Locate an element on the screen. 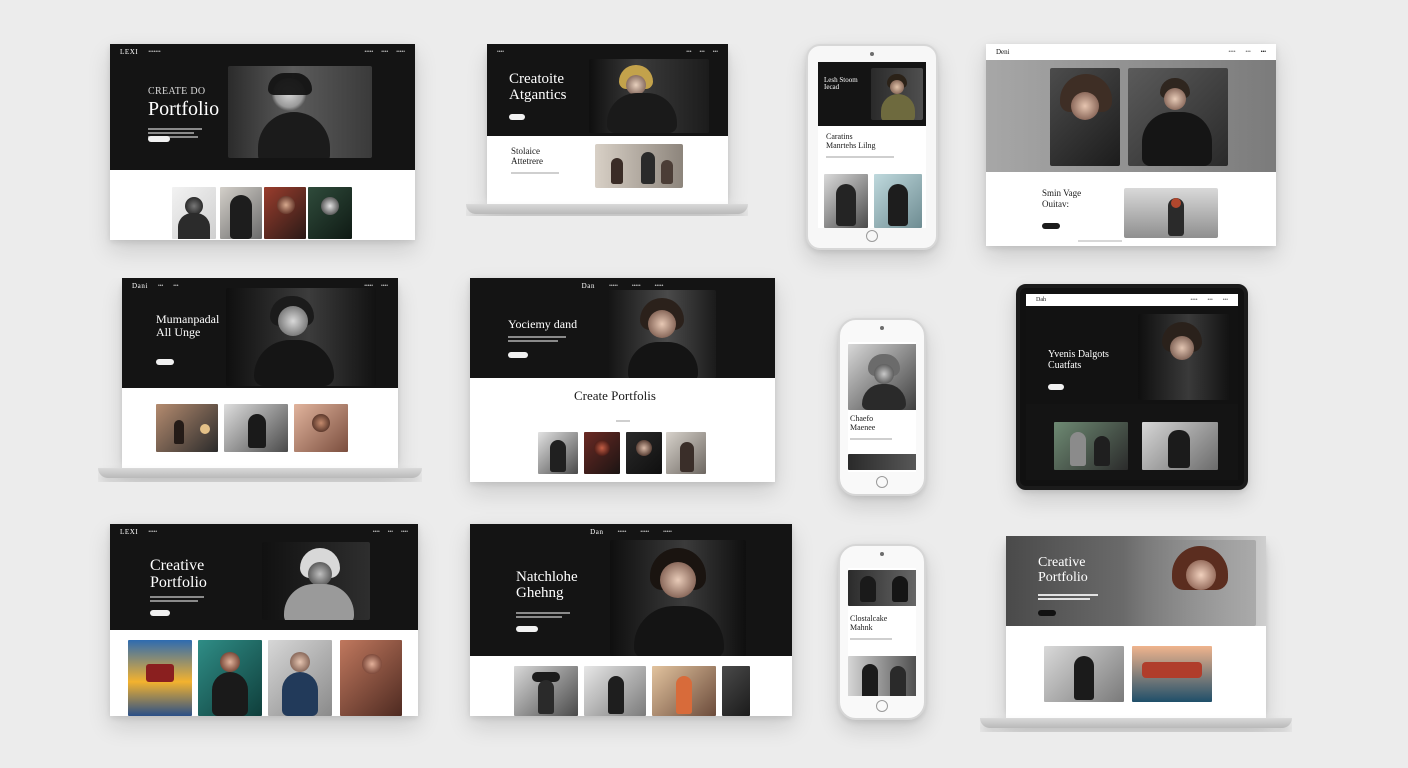 The height and width of the screenshot is (768, 1408). brand-logo: Dani is located at coordinates (140, 286).